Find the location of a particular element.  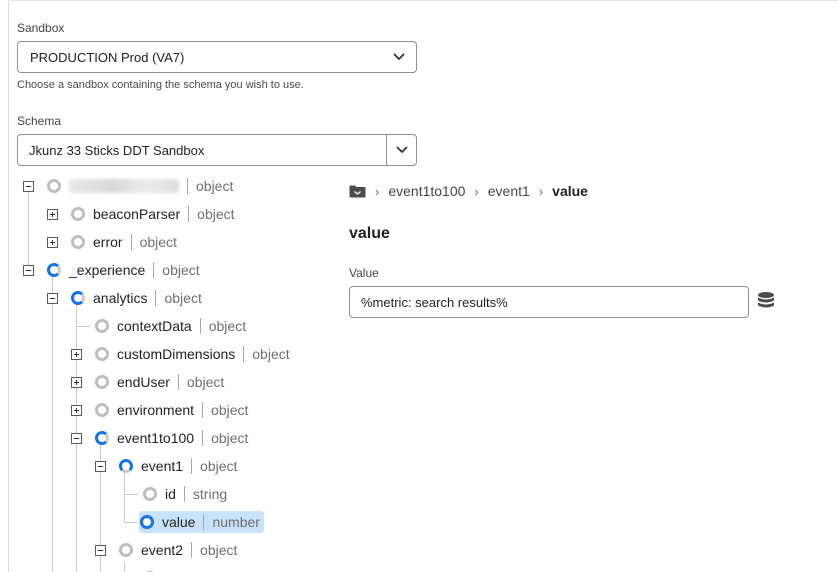

field-title: value is located at coordinates (369, 233).